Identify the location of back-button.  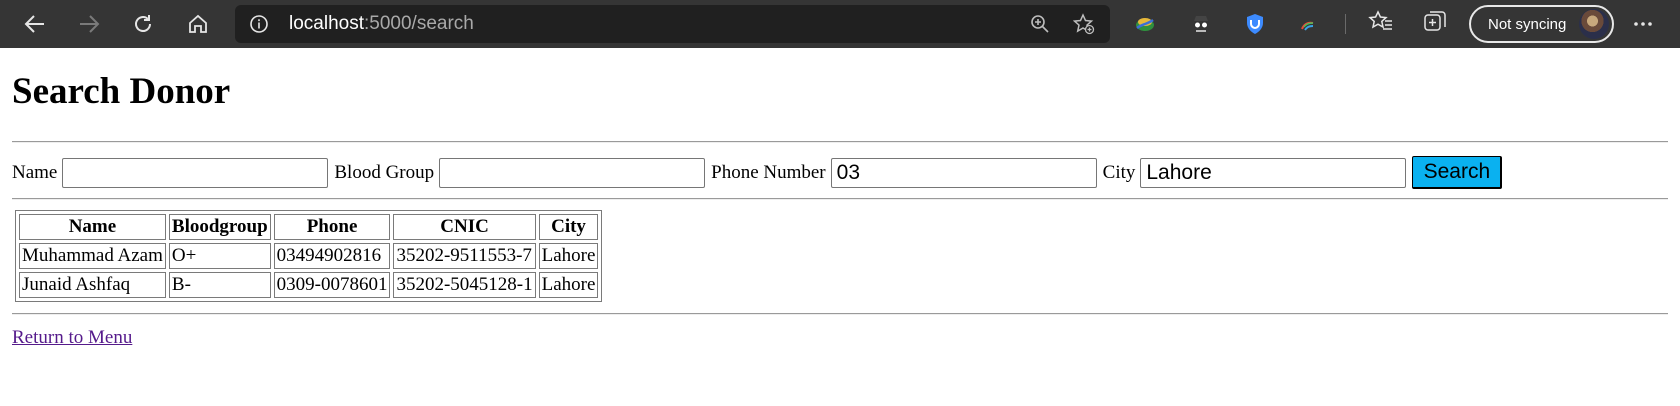
(35, 24).